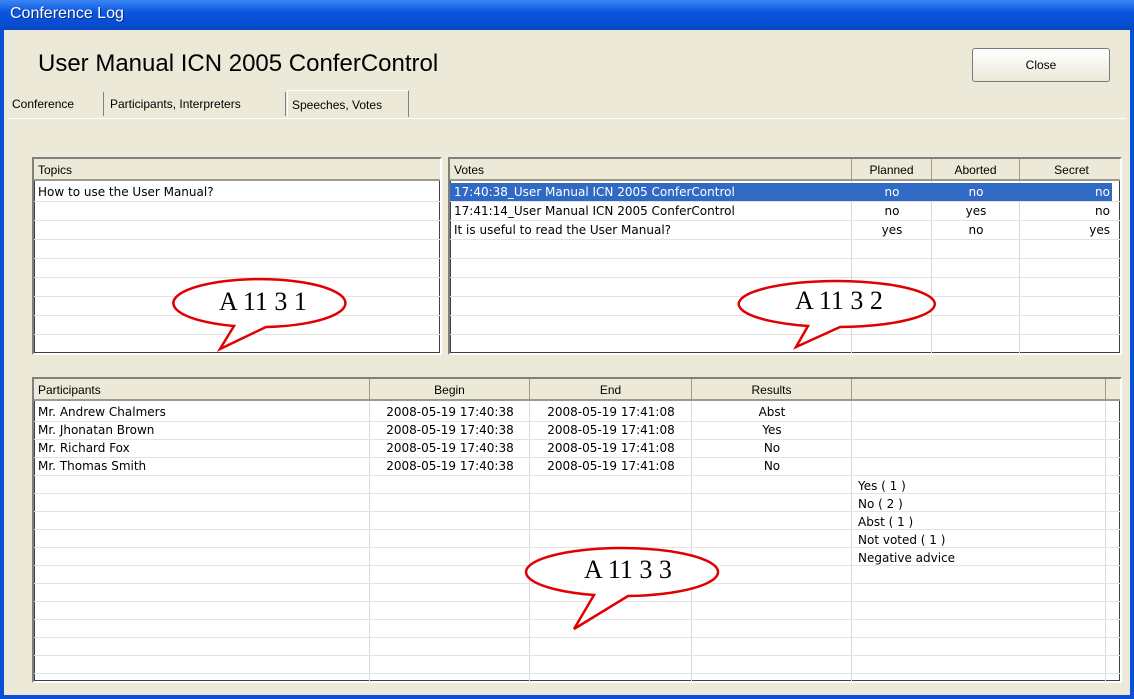 The width and height of the screenshot is (1134, 699). I want to click on participant-name: Mr. Andrew Chalmers, so click(201, 412).